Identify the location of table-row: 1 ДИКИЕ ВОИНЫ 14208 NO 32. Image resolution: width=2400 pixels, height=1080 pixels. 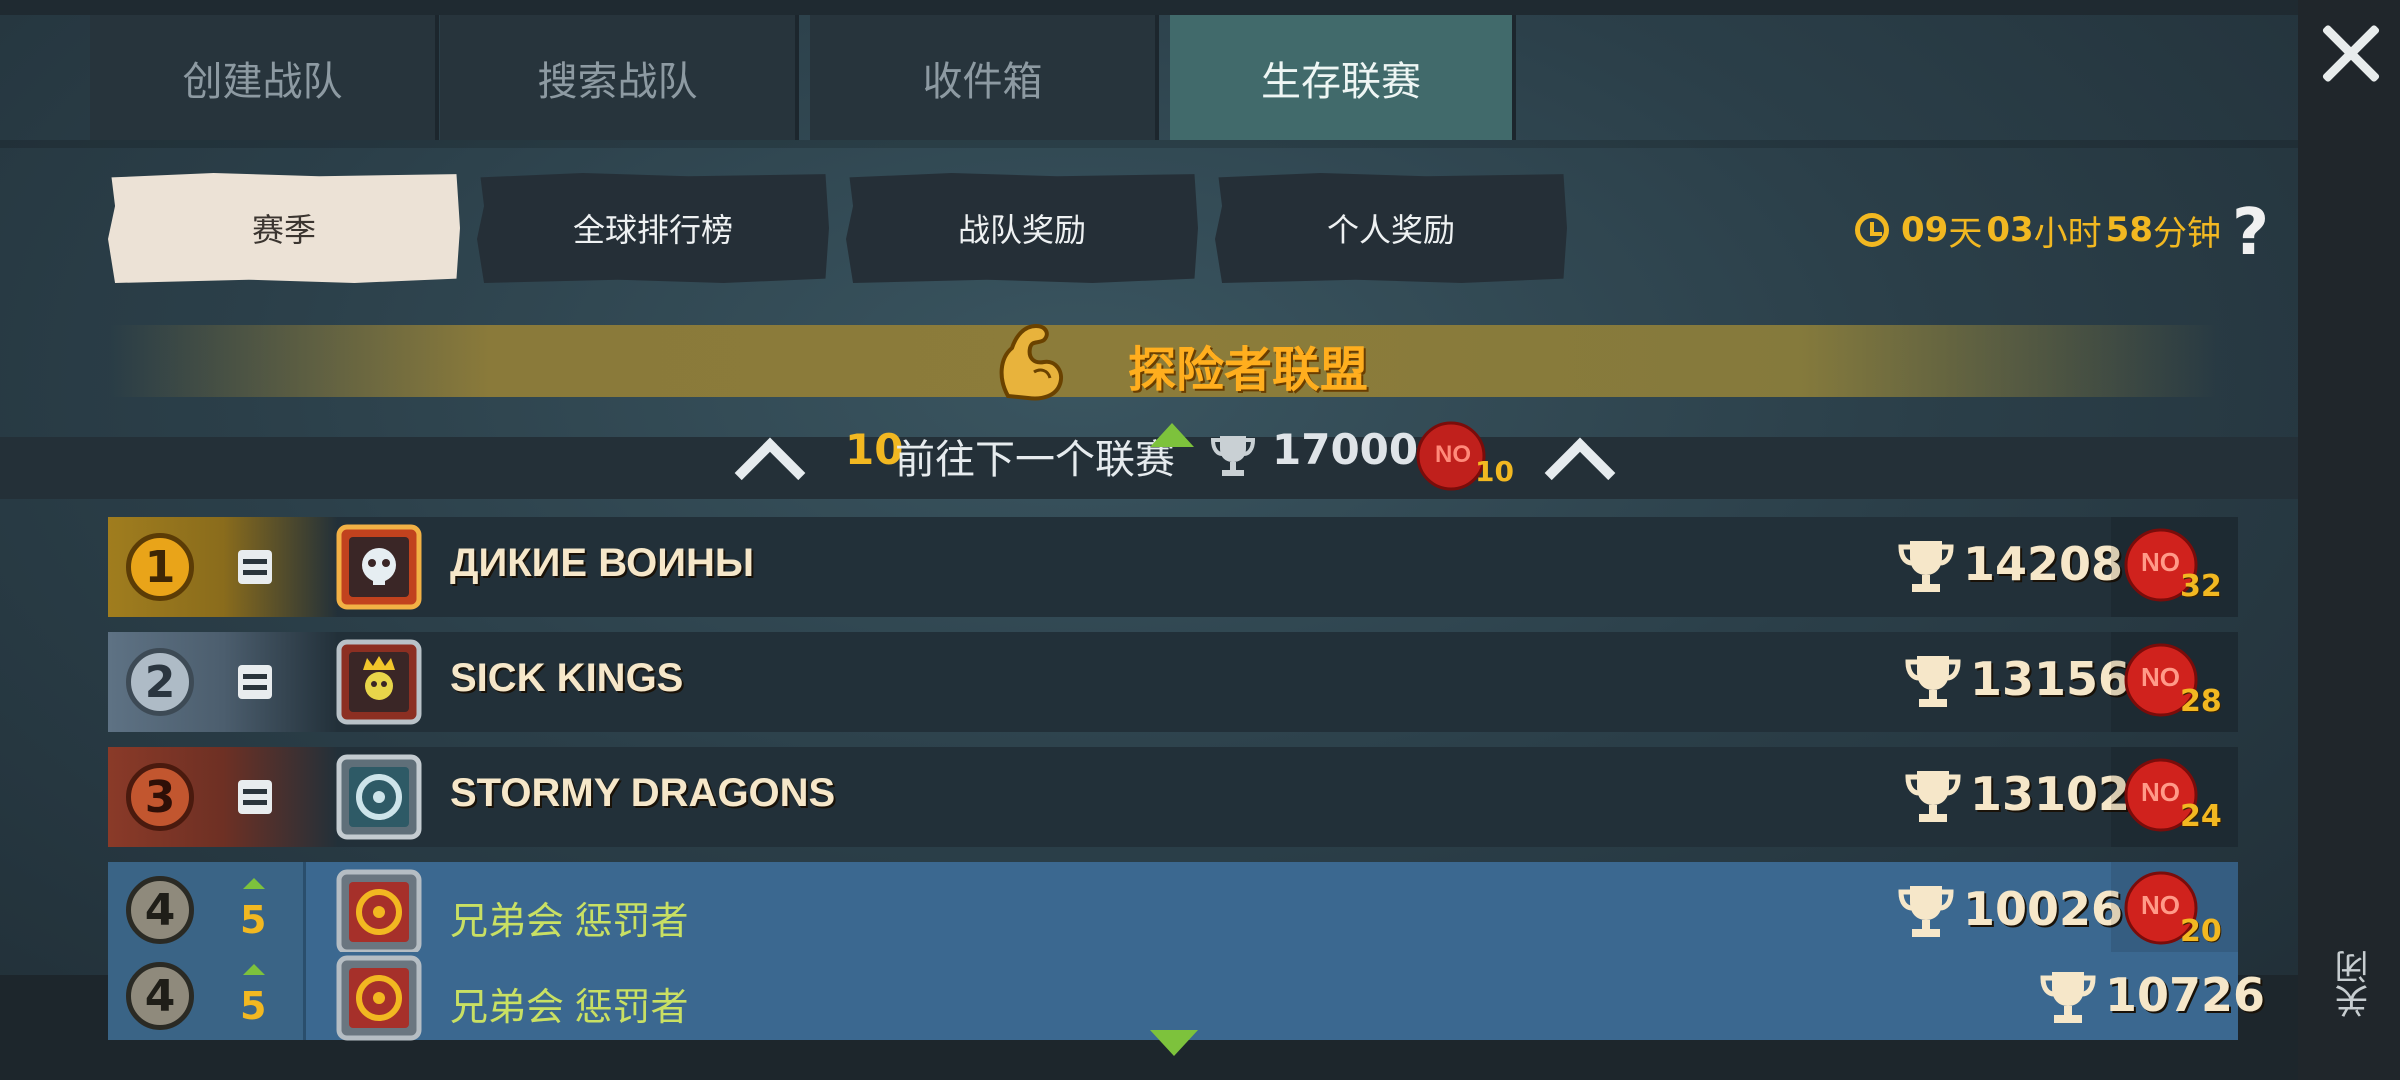
(1173, 567).